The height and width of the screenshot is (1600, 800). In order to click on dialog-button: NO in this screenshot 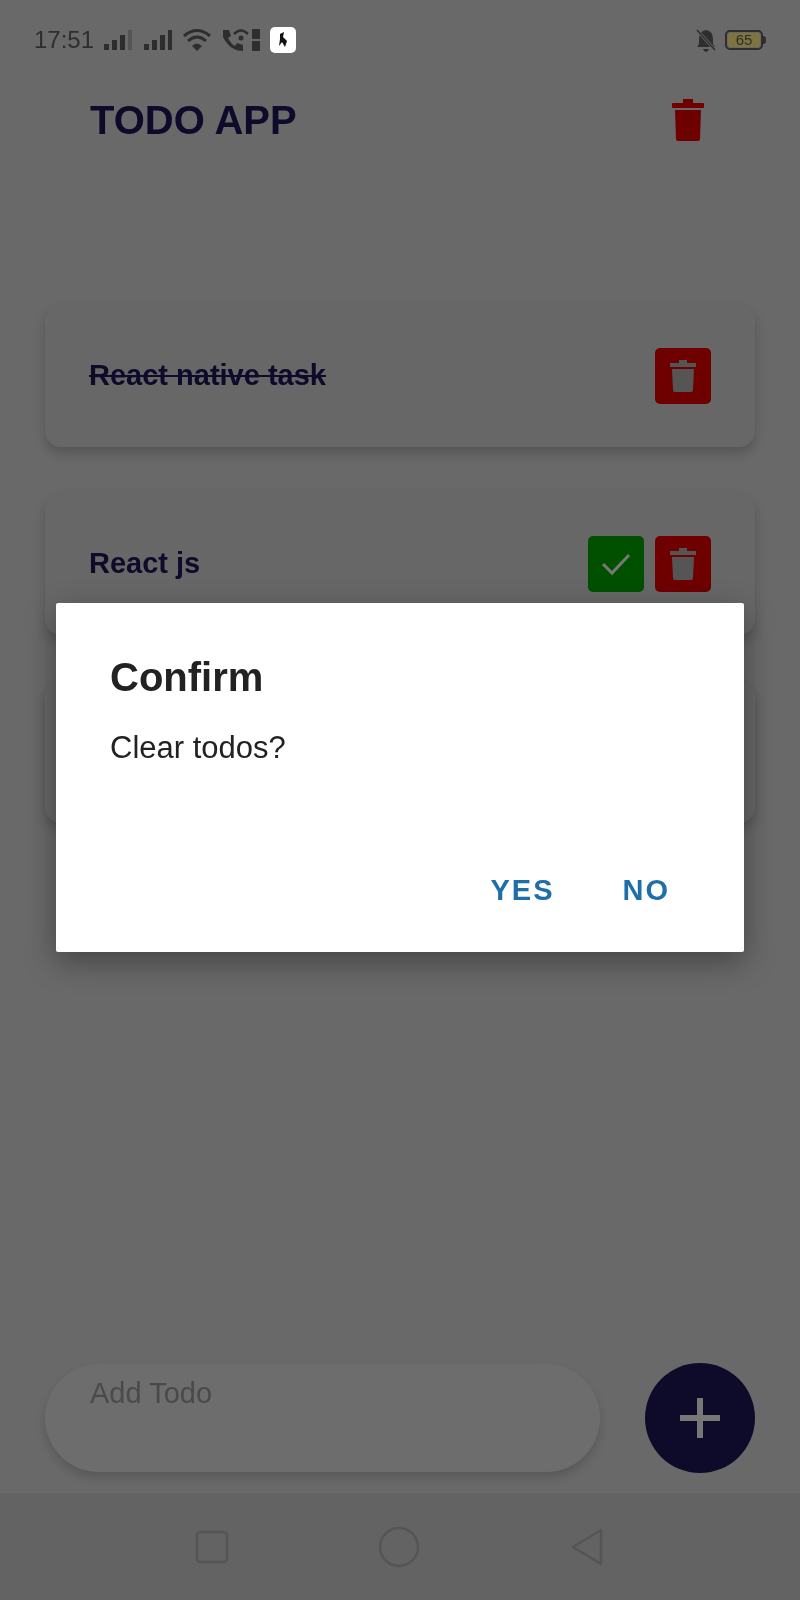, I will do `click(646, 890)`.